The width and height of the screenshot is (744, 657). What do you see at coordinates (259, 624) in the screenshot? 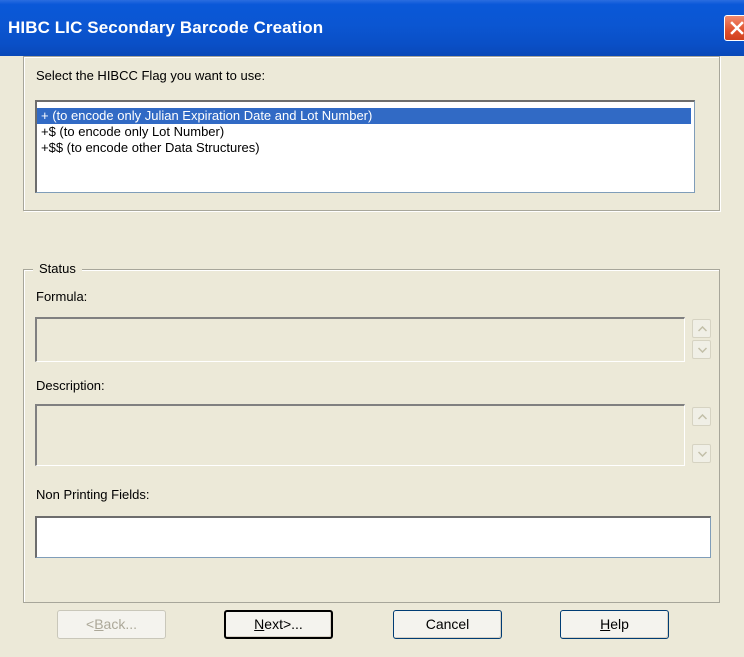
I see `next-button-mnemonic: N` at bounding box center [259, 624].